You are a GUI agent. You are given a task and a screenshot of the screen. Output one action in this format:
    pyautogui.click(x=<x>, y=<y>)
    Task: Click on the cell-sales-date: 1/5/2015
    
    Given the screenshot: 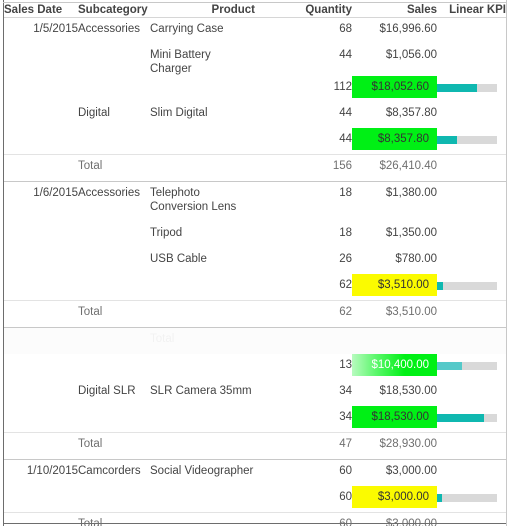 What is the action you would take?
    pyautogui.click(x=55, y=29)
    